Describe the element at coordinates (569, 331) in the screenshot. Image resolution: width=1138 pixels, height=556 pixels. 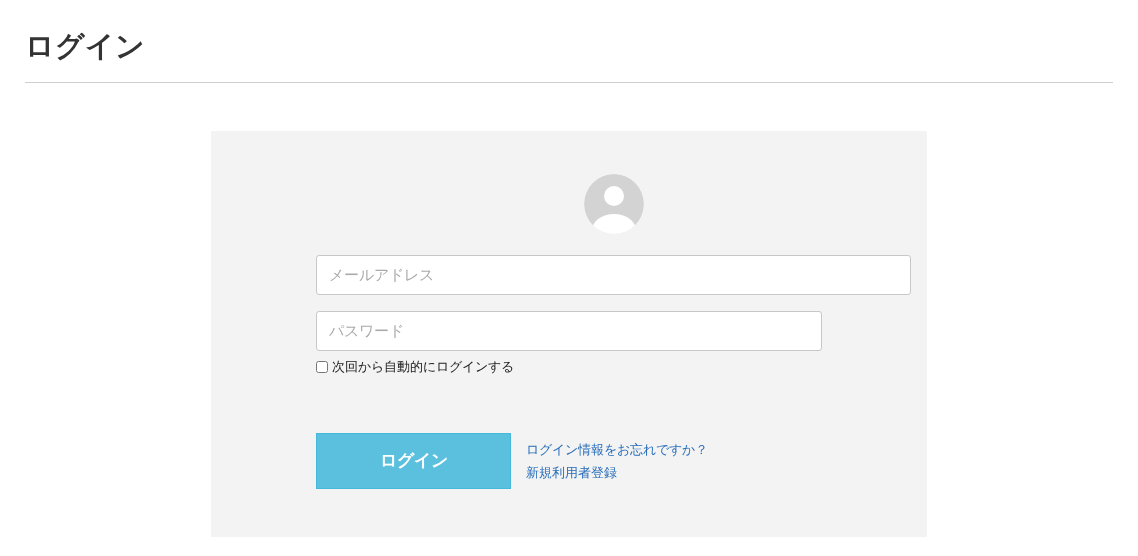
I see `password-field: パスワード` at that location.